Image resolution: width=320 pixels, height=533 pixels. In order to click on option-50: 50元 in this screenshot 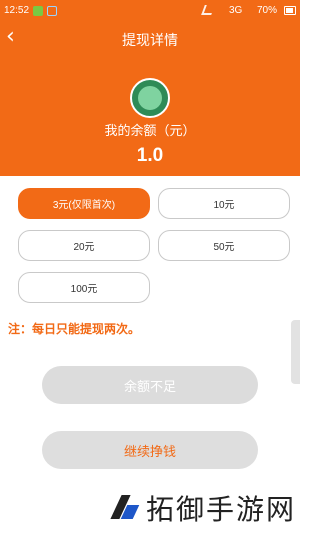, I will do `click(224, 245)`.